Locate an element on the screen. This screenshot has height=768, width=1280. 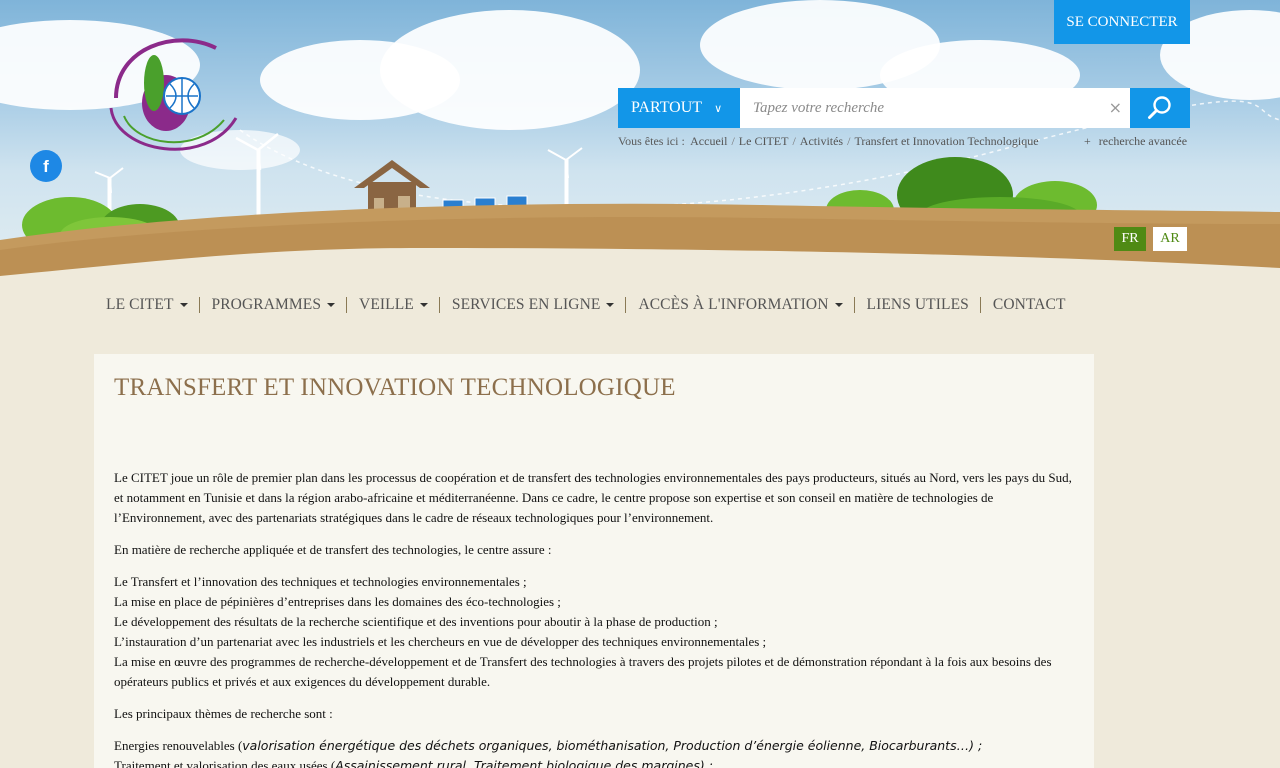
nav-item-contact: CONTACT is located at coordinates (1028, 304).